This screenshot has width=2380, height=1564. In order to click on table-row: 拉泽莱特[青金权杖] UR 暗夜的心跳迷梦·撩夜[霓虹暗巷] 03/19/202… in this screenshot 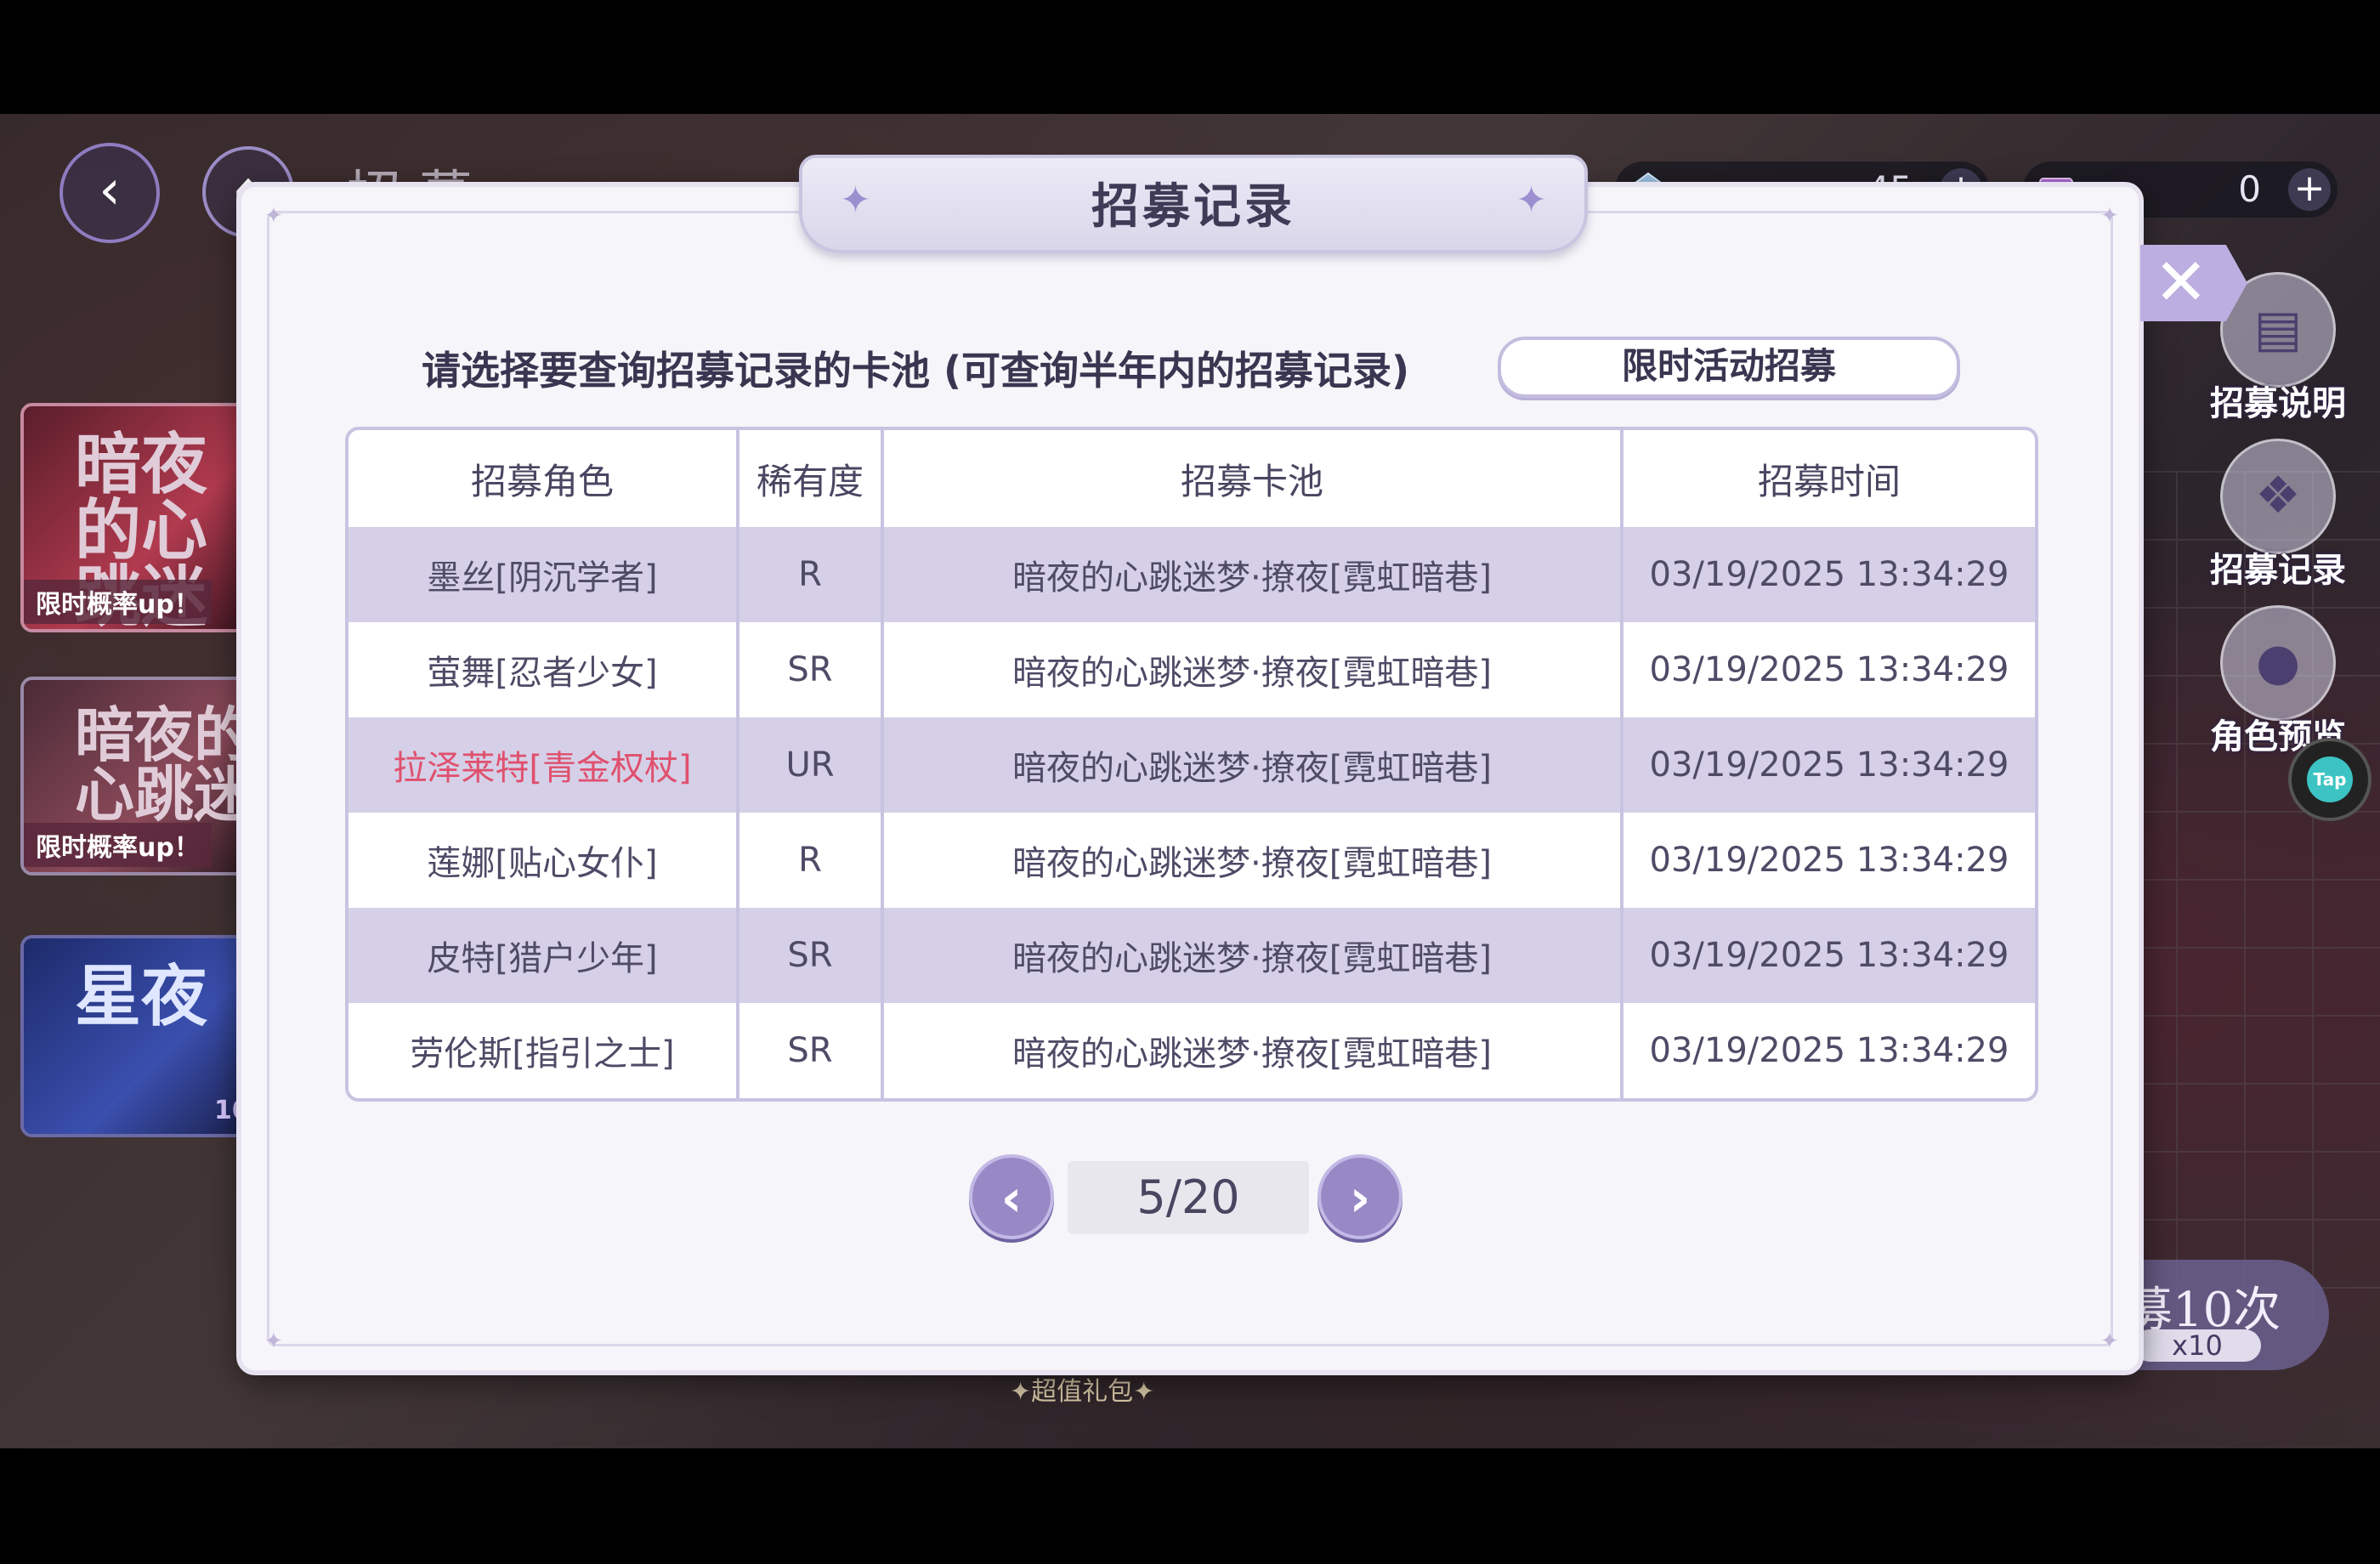, I will do `click(1191, 765)`.